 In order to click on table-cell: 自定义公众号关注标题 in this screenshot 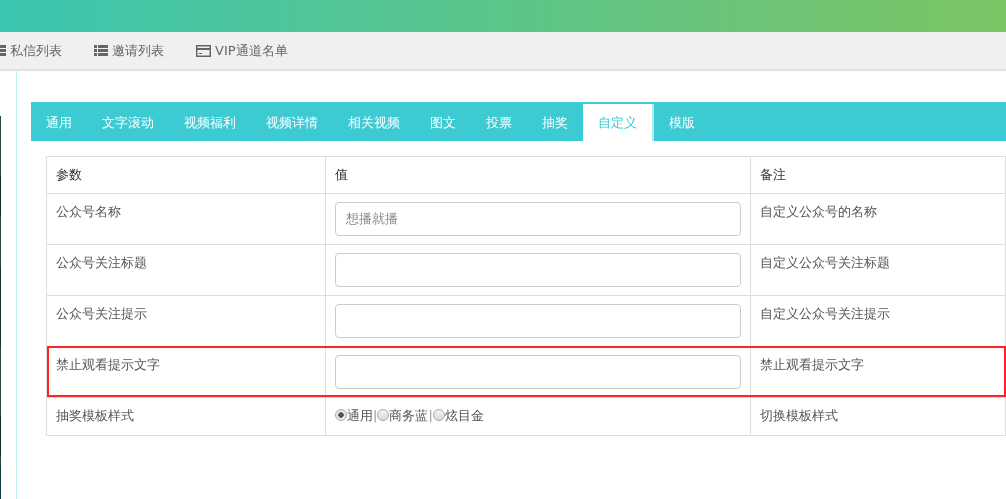, I will do `click(878, 269)`.